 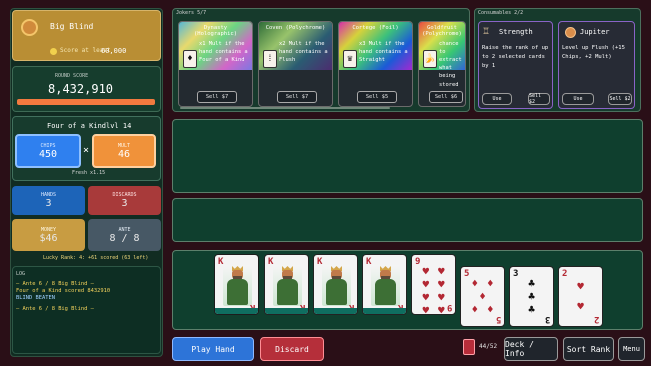 I want to click on consumable-desc: Level up Flush (+15 Chips, +2 Mult), so click(x=593, y=52).